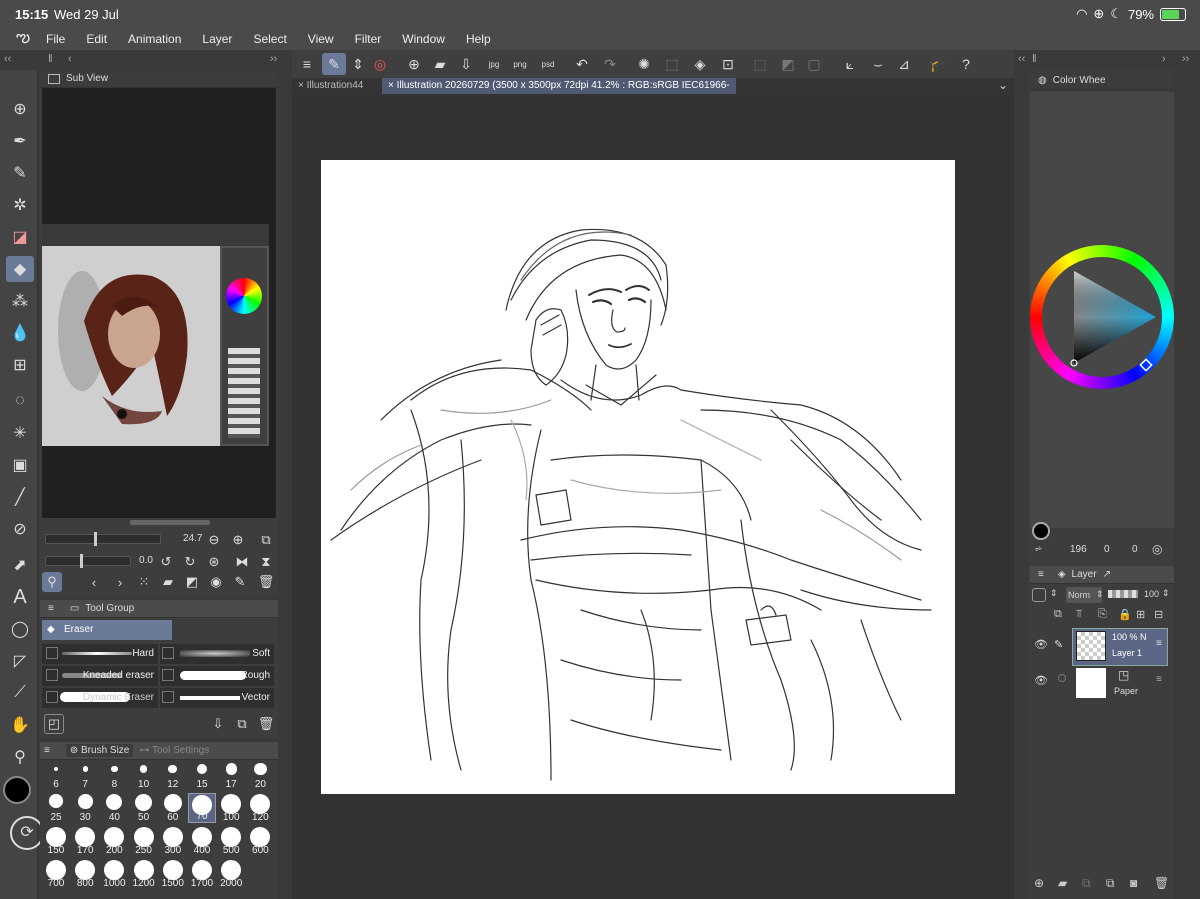 This screenshot has width=1200, height=899. What do you see at coordinates (202, 775) in the screenshot?
I see `brush-size-15: 15` at bounding box center [202, 775].